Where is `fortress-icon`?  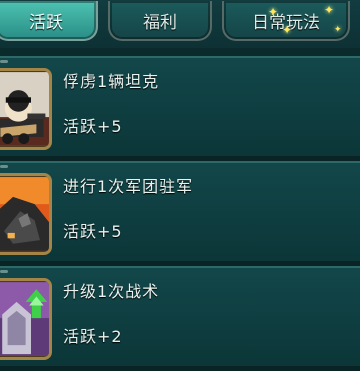 fortress-icon is located at coordinates (26, 214).